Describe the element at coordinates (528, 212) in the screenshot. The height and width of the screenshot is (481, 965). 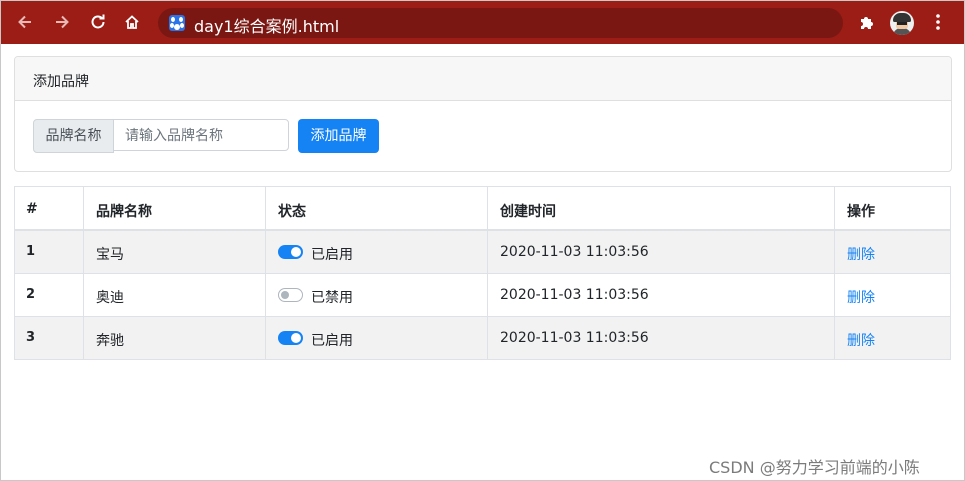
I see `header-created-time: 创建时间` at that location.